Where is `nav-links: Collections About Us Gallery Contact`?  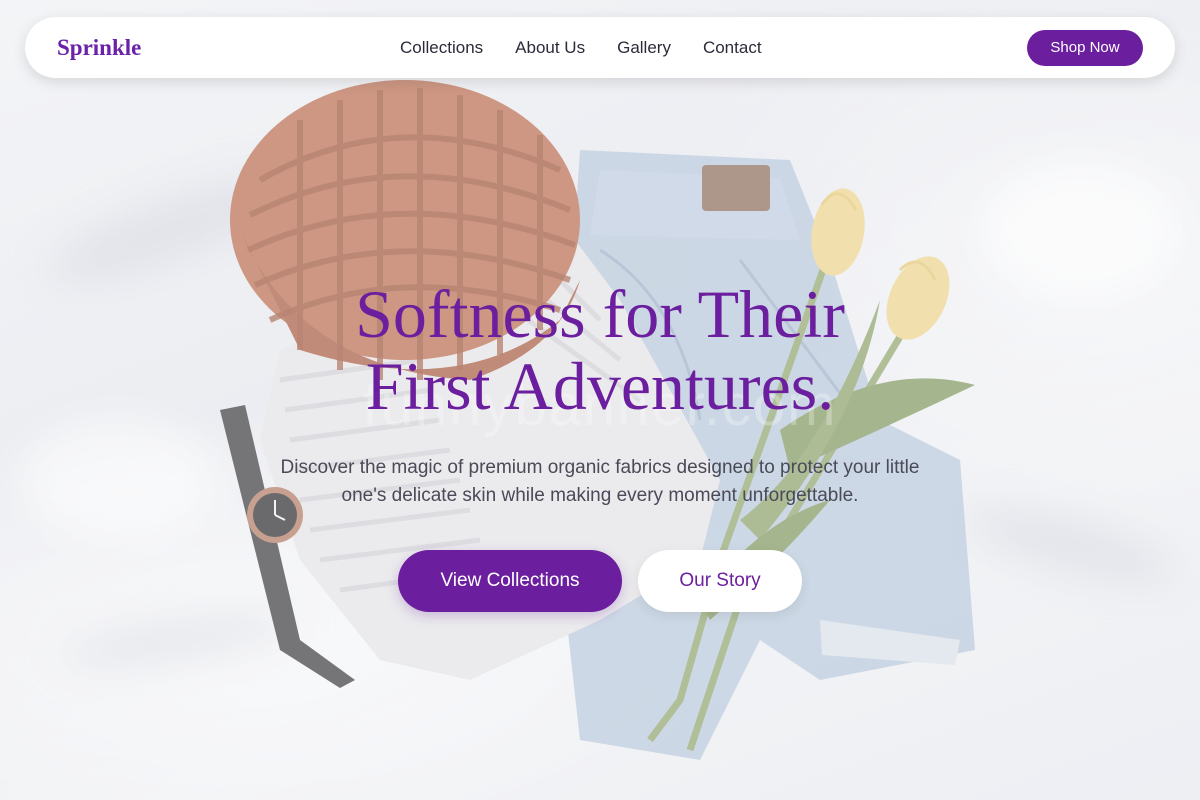
nav-links: Collections About Us Gallery Contact is located at coordinates (581, 48).